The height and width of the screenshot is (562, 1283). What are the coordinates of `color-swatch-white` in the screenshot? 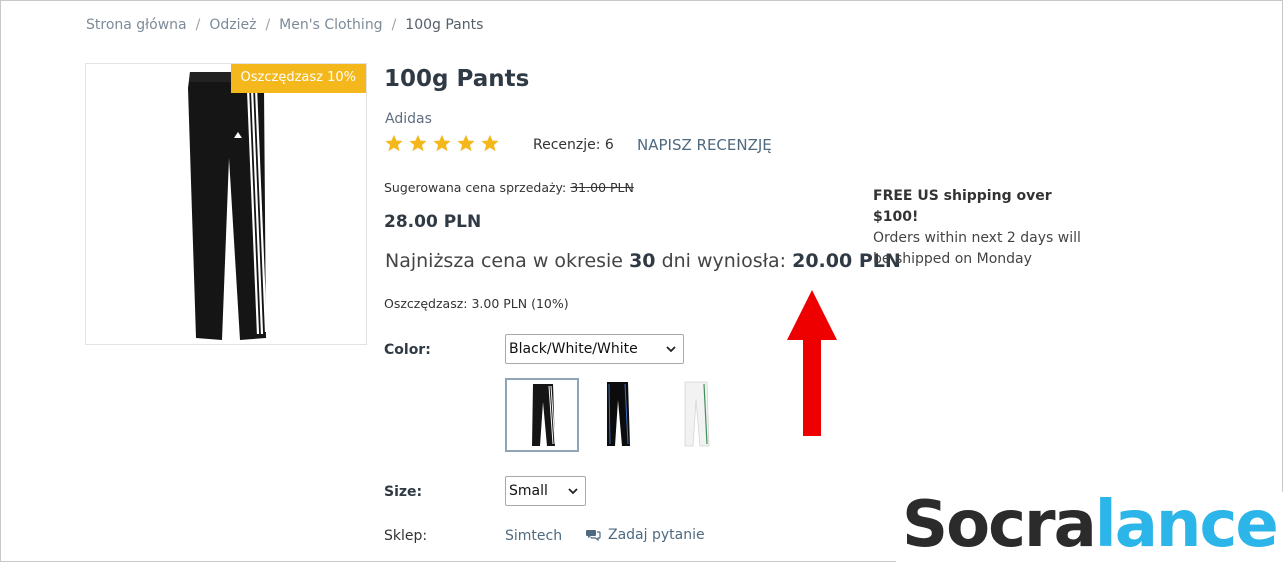 It's located at (694, 415).